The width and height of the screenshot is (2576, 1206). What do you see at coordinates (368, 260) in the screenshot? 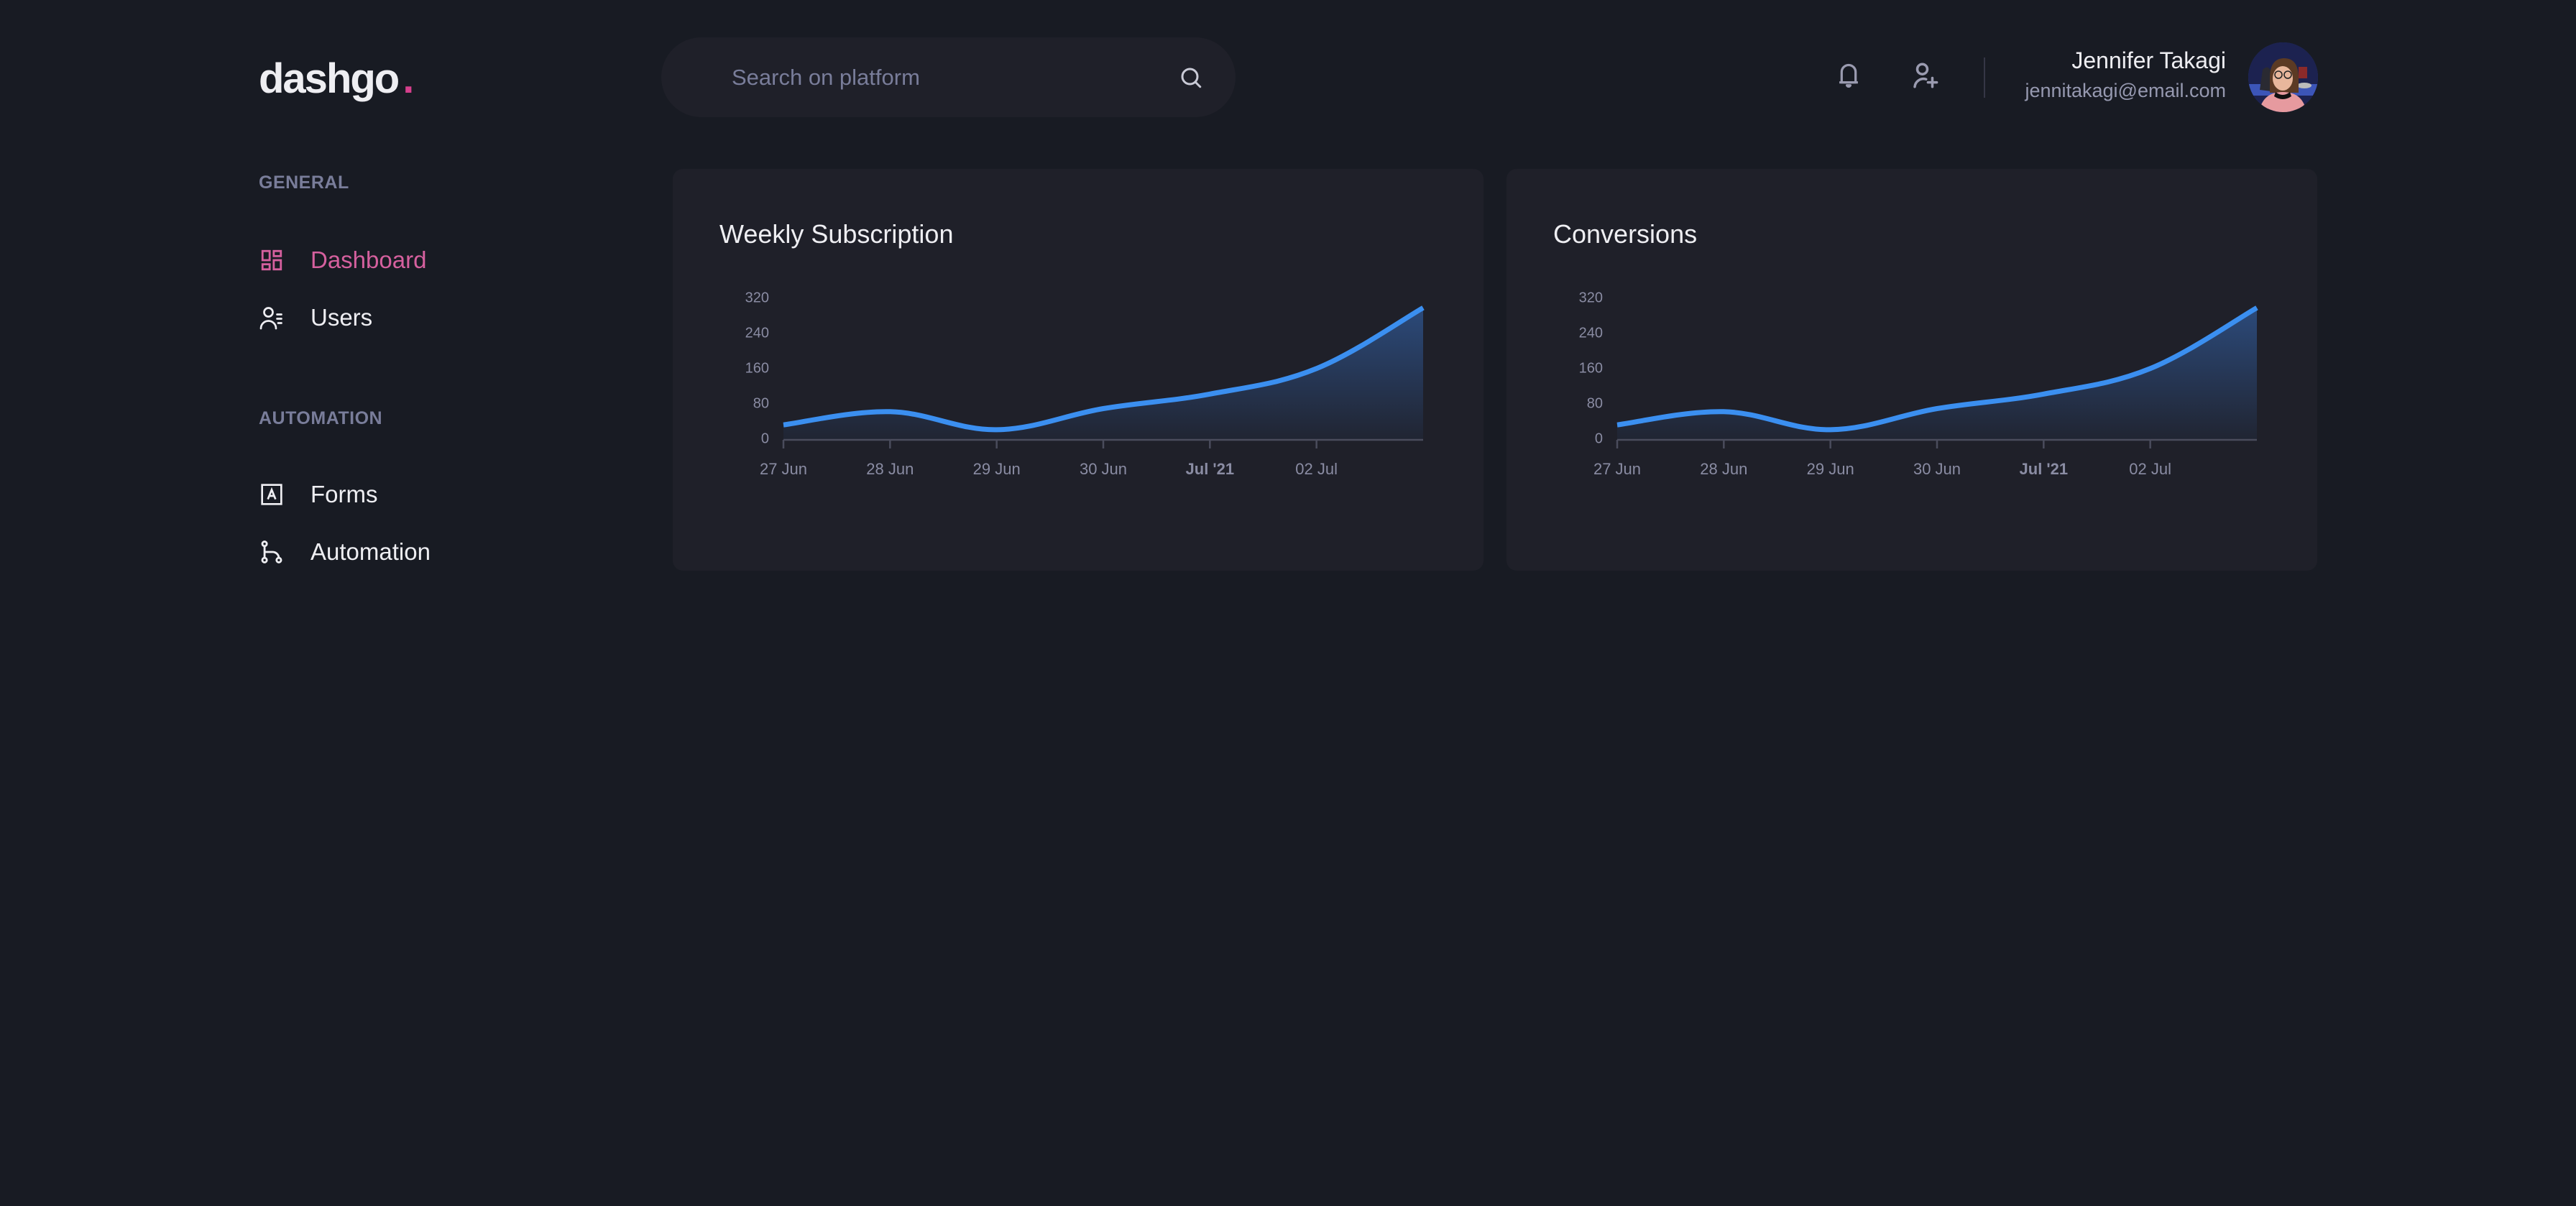
I see `sidebar-item-label: Dashboard` at bounding box center [368, 260].